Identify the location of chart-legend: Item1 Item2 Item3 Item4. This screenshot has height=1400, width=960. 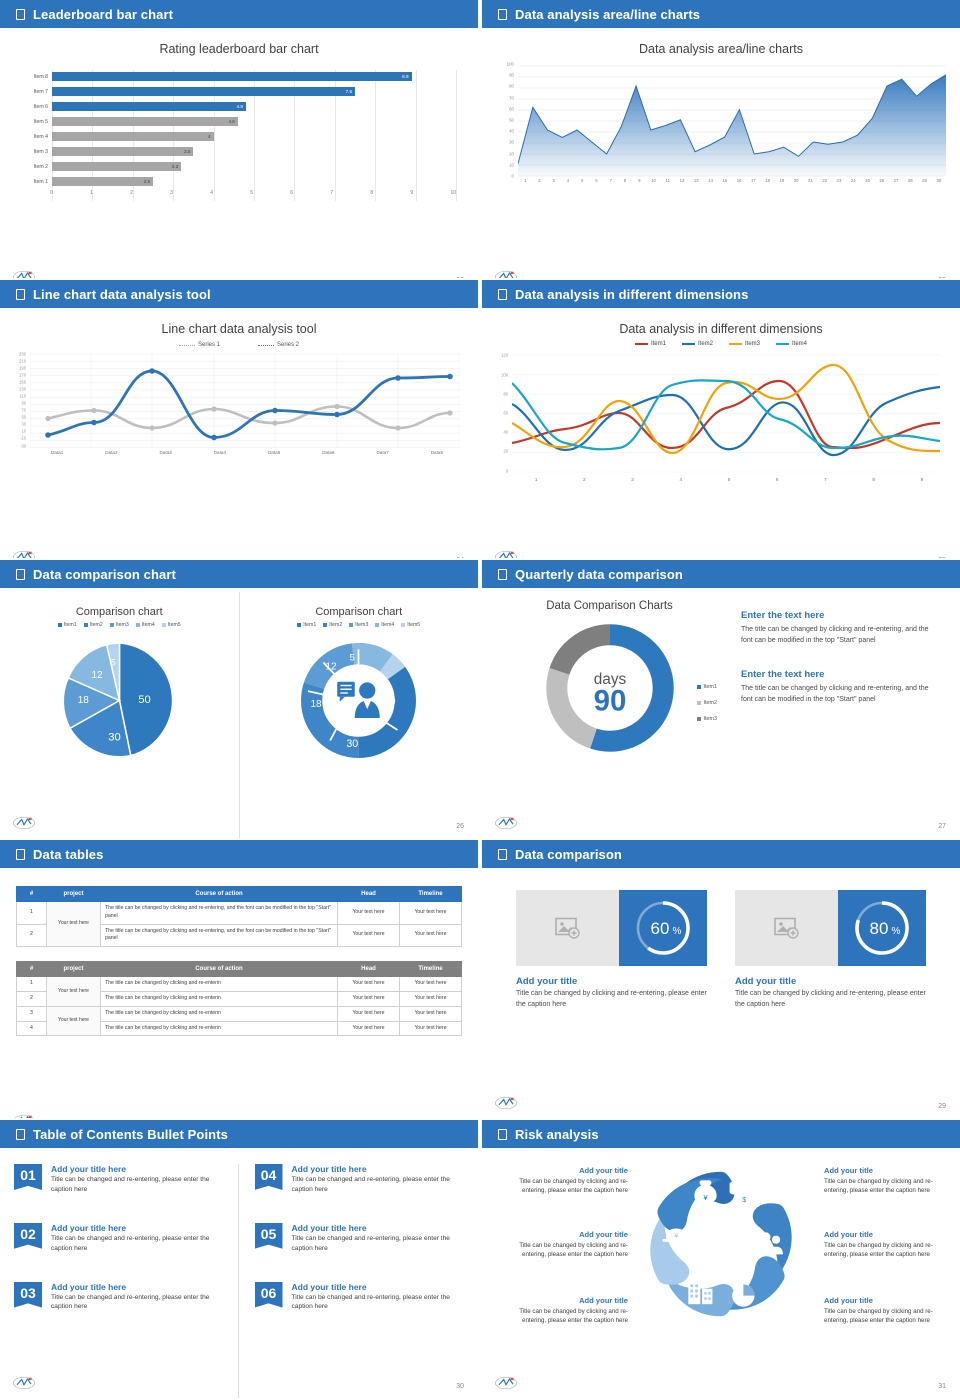
(721, 344).